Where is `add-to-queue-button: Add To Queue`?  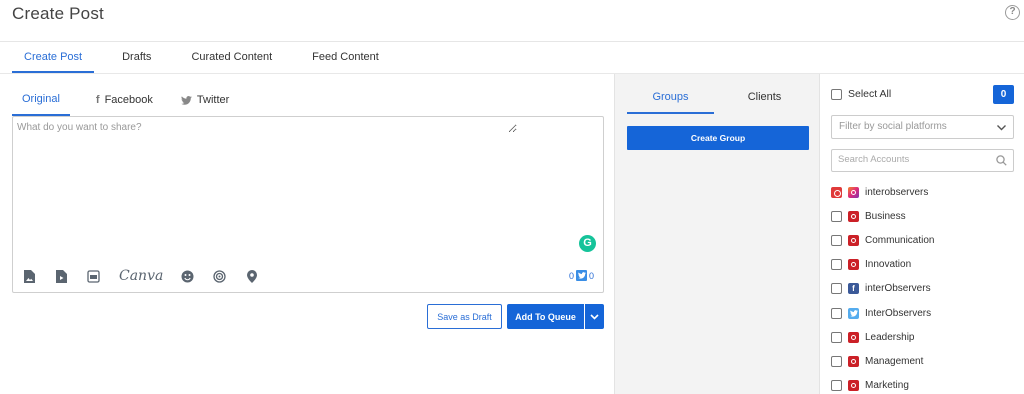
add-to-queue-button: Add To Queue is located at coordinates (545, 316).